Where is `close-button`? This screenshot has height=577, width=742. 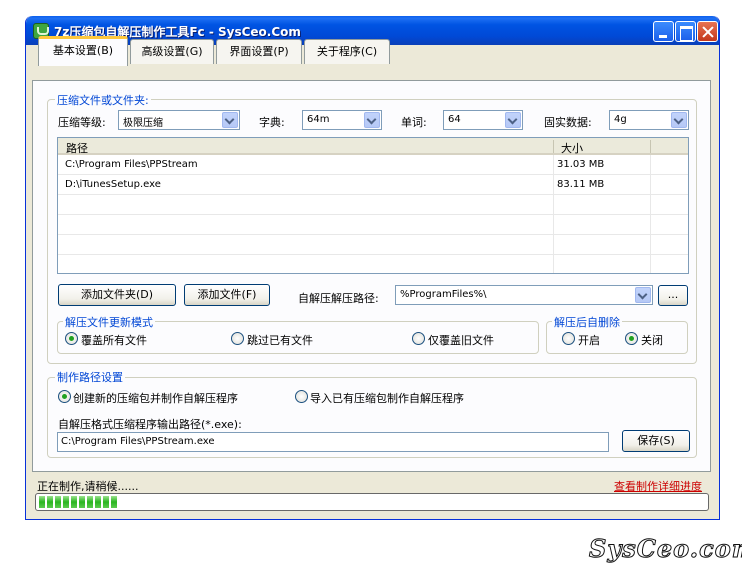 close-button is located at coordinates (707, 31).